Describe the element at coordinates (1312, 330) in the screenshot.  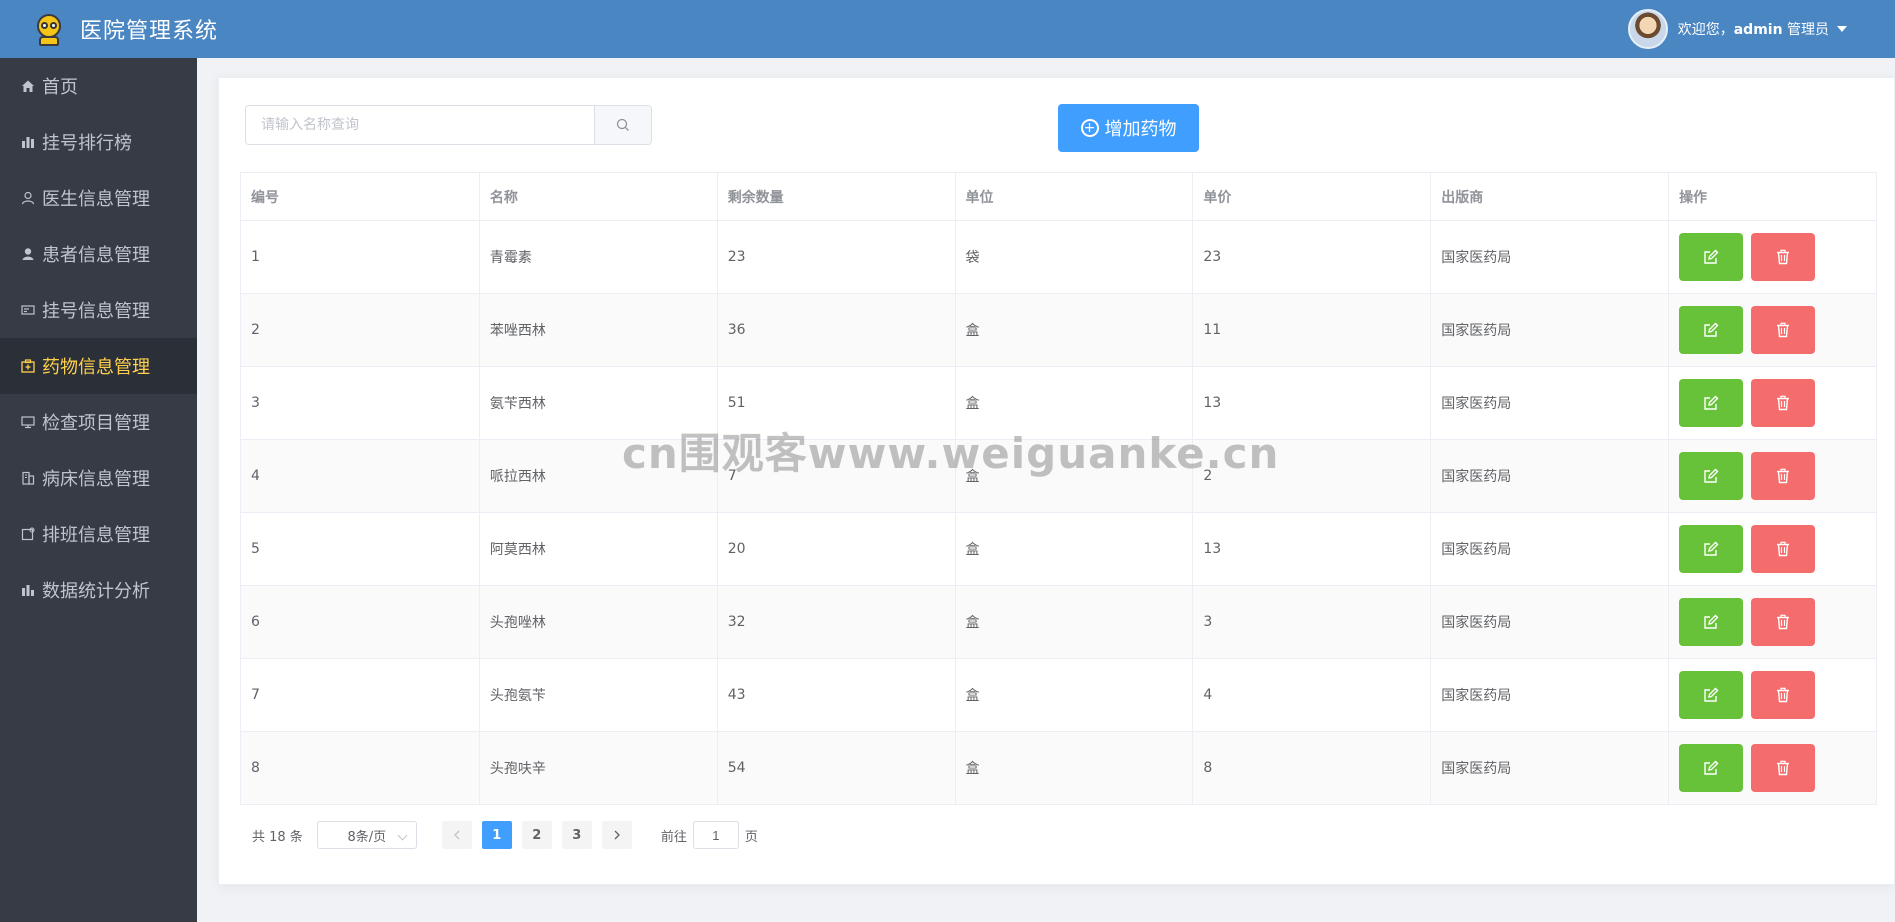
I see `table-cell: 11` at that location.